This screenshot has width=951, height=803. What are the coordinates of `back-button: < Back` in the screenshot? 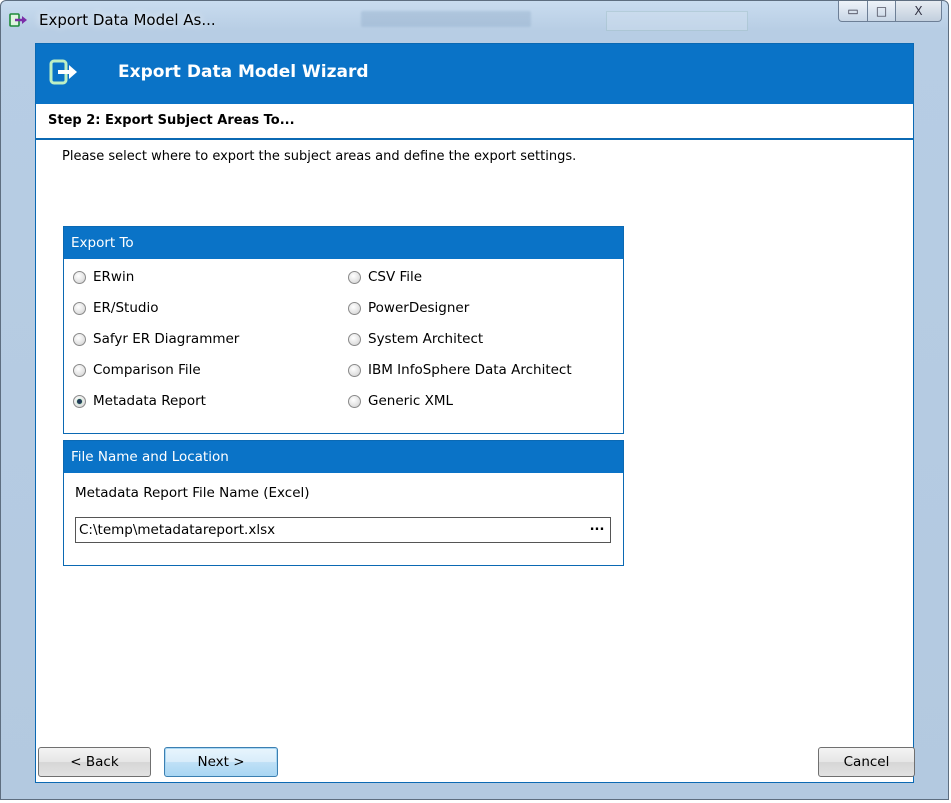 It's located at (94, 762).